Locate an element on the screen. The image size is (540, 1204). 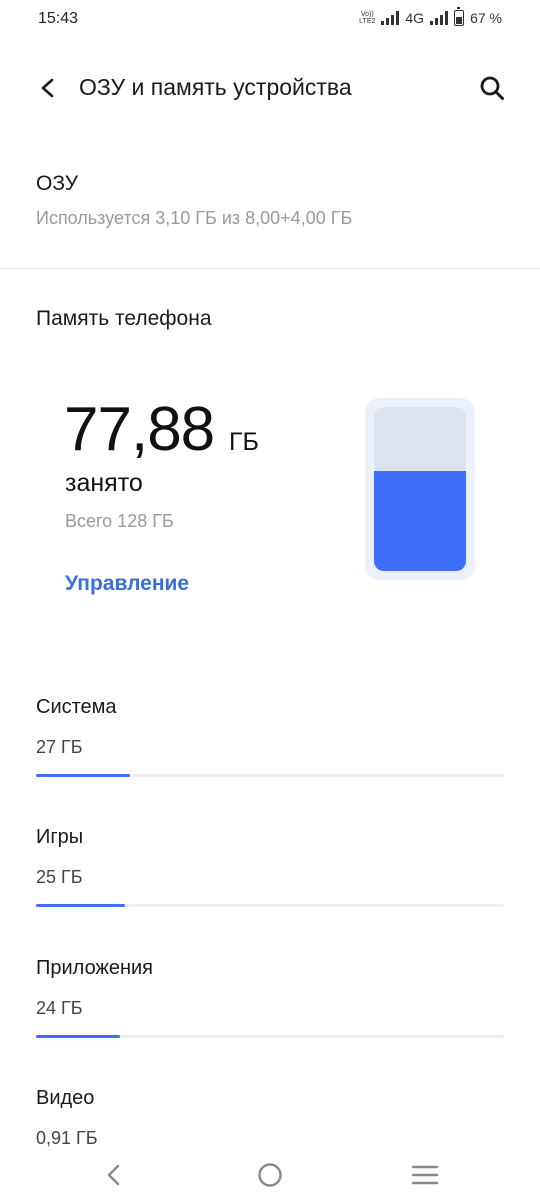
navigation-bar is located at coordinates (270, 1177).